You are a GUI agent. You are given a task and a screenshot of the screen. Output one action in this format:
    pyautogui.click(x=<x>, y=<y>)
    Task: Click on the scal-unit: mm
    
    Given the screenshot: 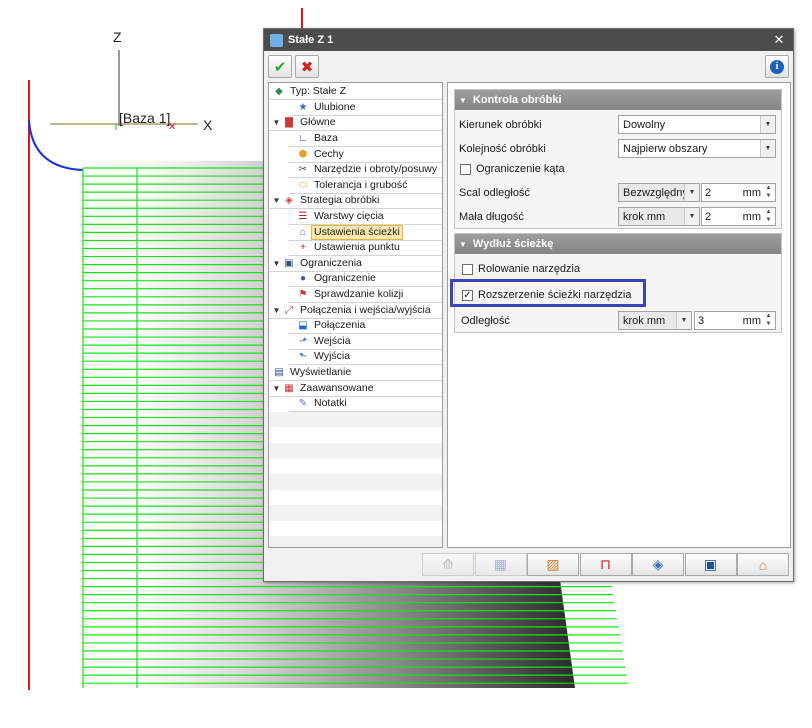 What is the action you would take?
    pyautogui.click(x=751, y=192)
    